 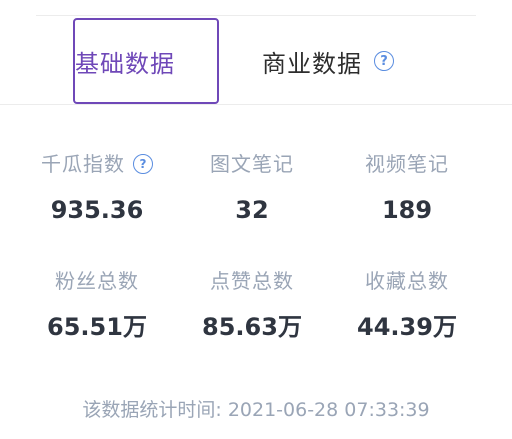 I want to click on stat-label-text: 视频笔记, so click(x=407, y=164).